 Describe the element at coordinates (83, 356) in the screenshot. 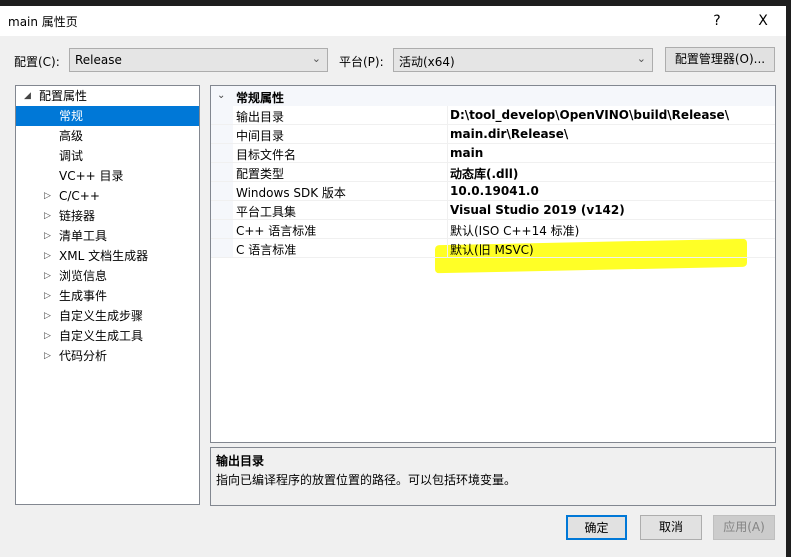

I see `tree-item-label: 代码分析` at that location.